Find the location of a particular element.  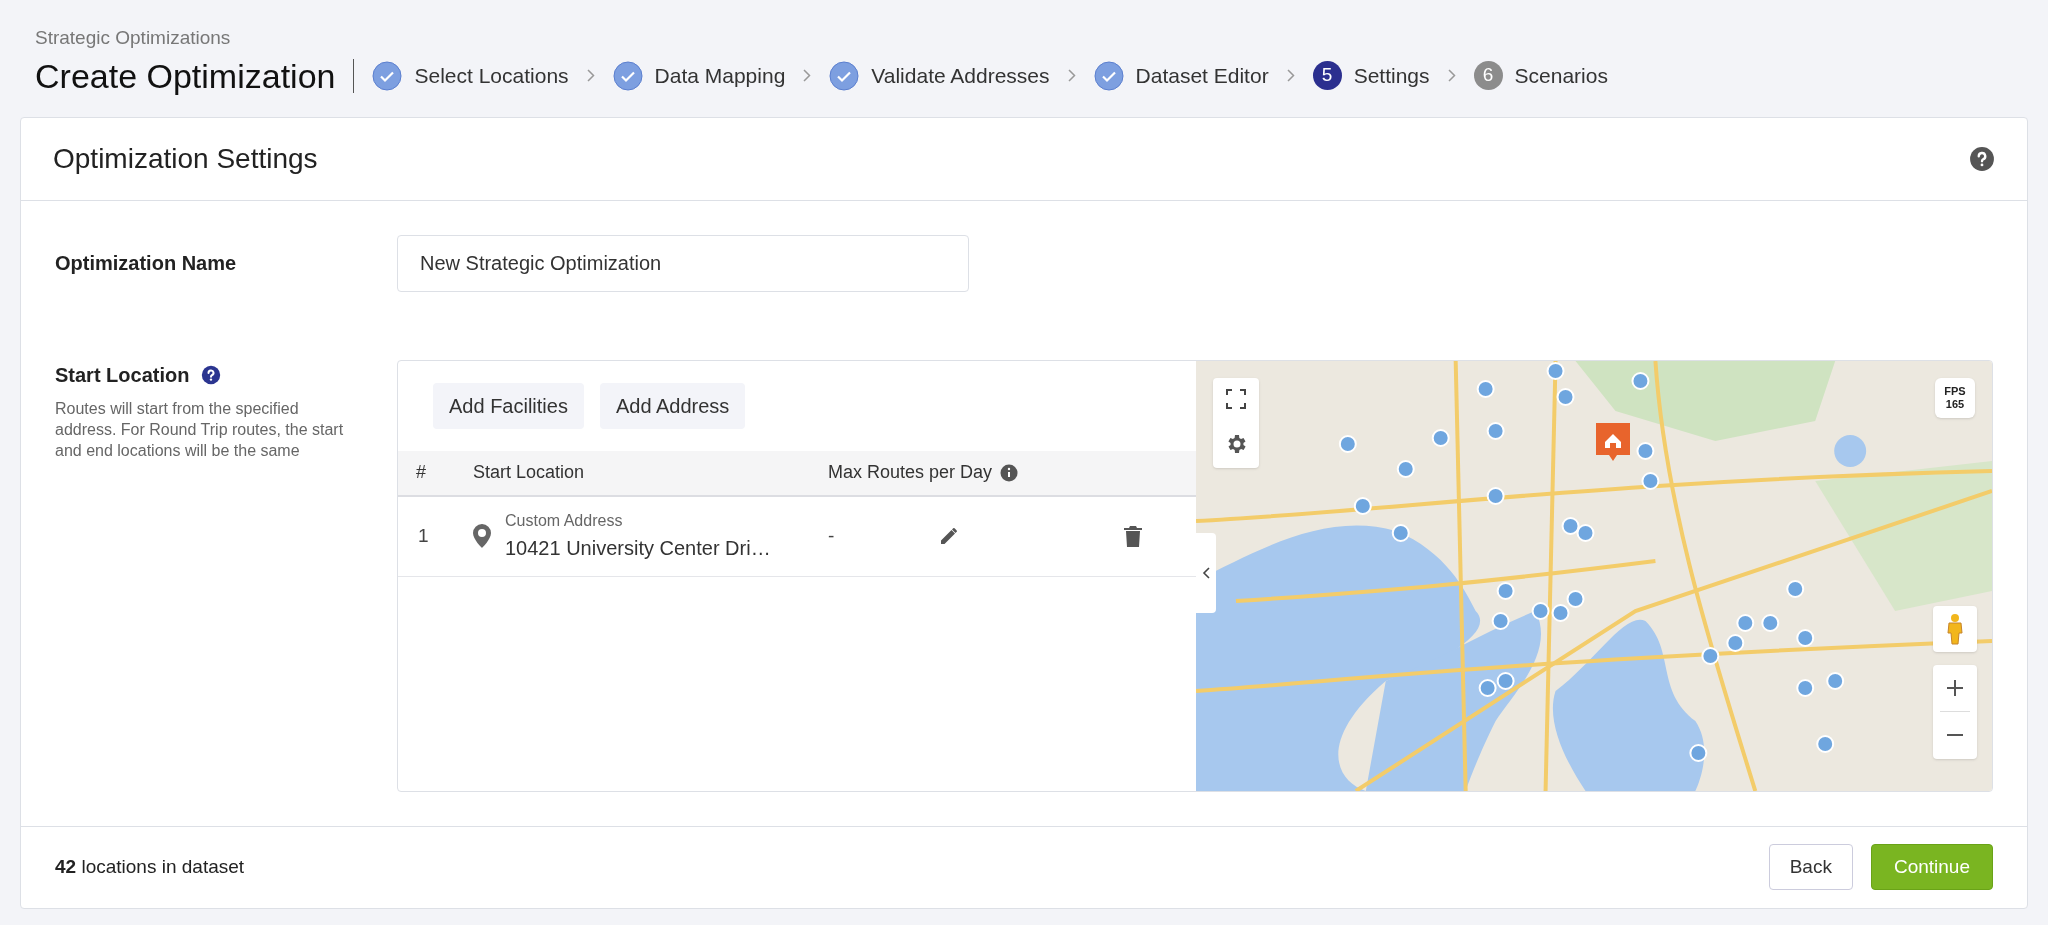

field-label: Optimization Name is located at coordinates (146, 263).